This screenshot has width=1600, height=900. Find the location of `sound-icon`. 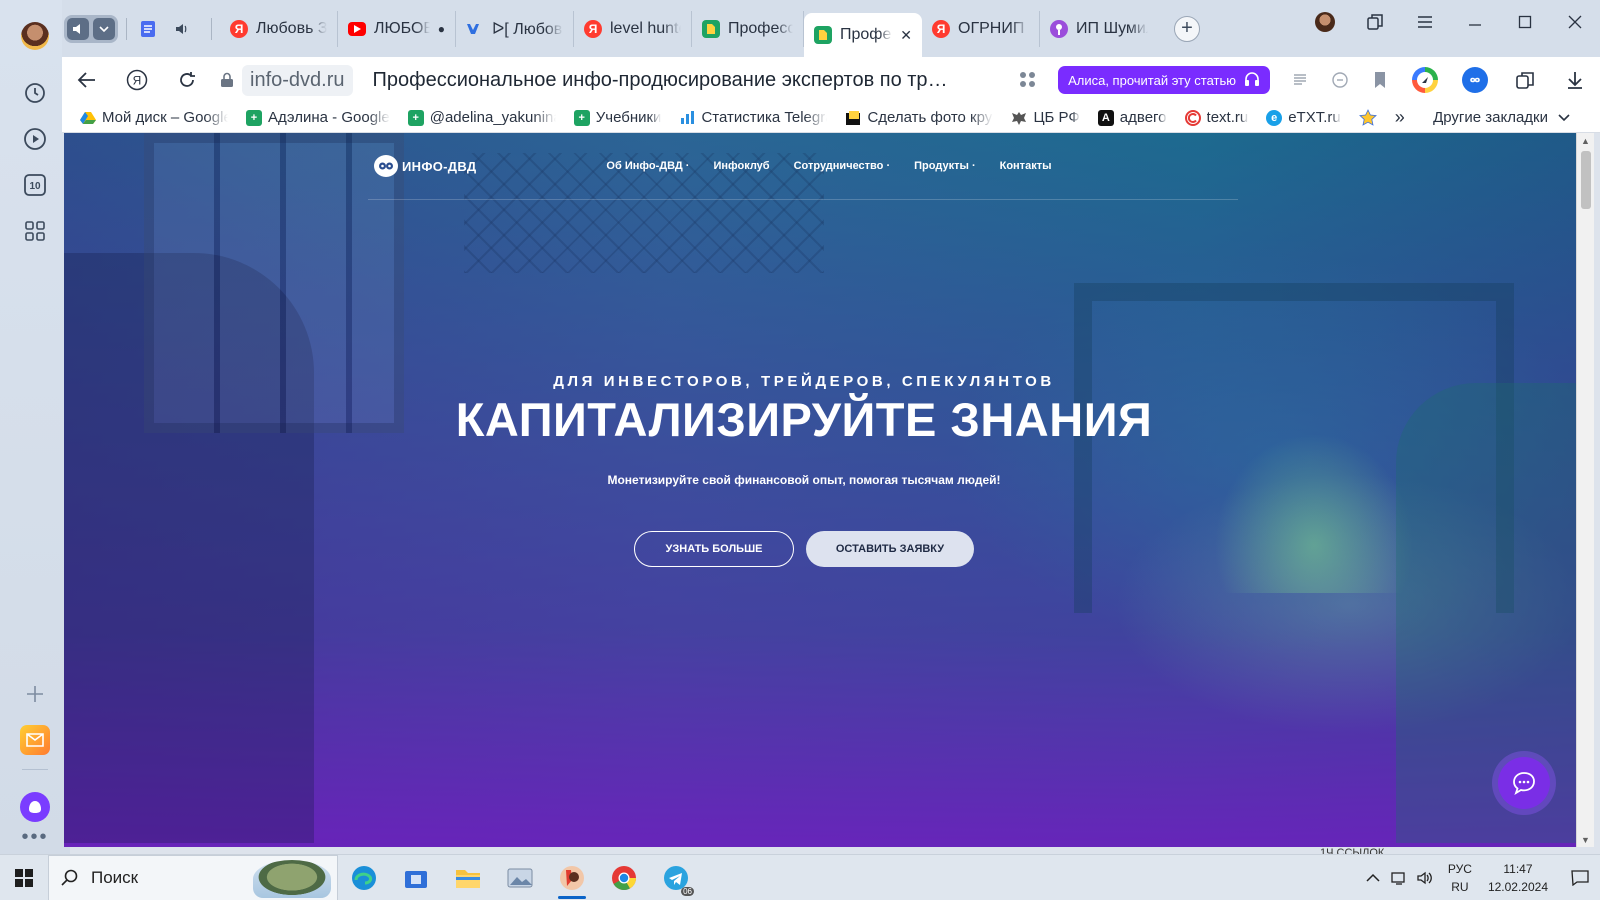

sound-icon is located at coordinates (78, 28).